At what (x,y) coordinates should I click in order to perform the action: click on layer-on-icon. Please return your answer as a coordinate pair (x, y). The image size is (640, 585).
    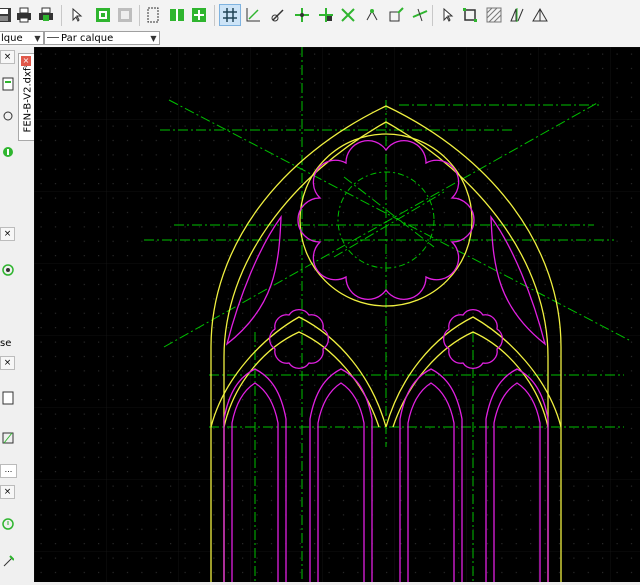
    Looking at the image, I should click on (103, 15).